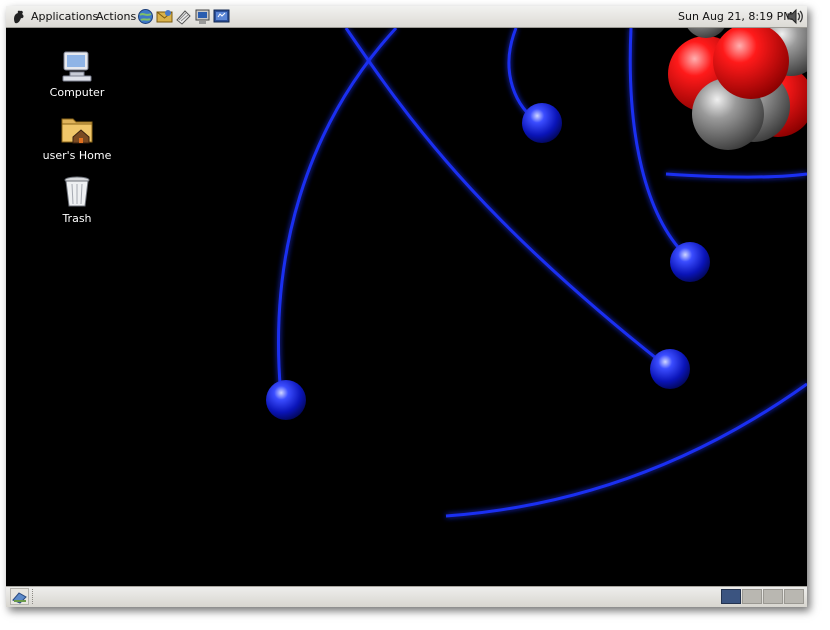 This screenshot has height=630, width=830. I want to click on presentation-icon, so click(221, 16).